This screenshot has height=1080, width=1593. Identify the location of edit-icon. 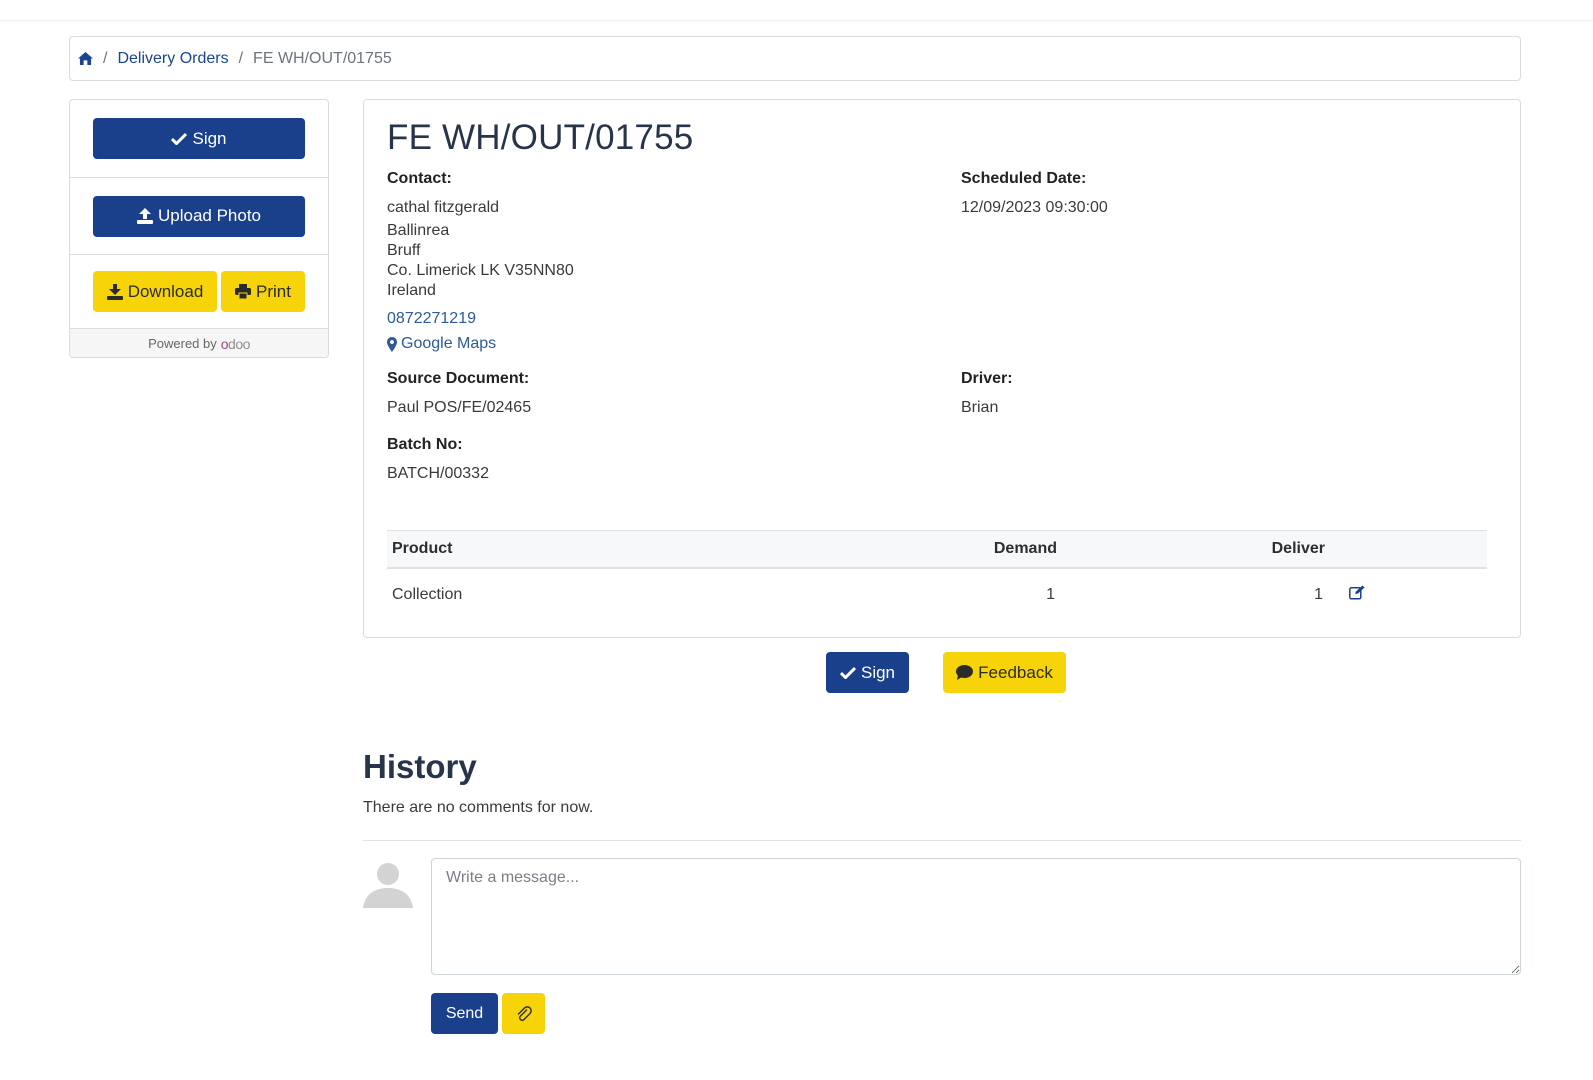
(1357, 595).